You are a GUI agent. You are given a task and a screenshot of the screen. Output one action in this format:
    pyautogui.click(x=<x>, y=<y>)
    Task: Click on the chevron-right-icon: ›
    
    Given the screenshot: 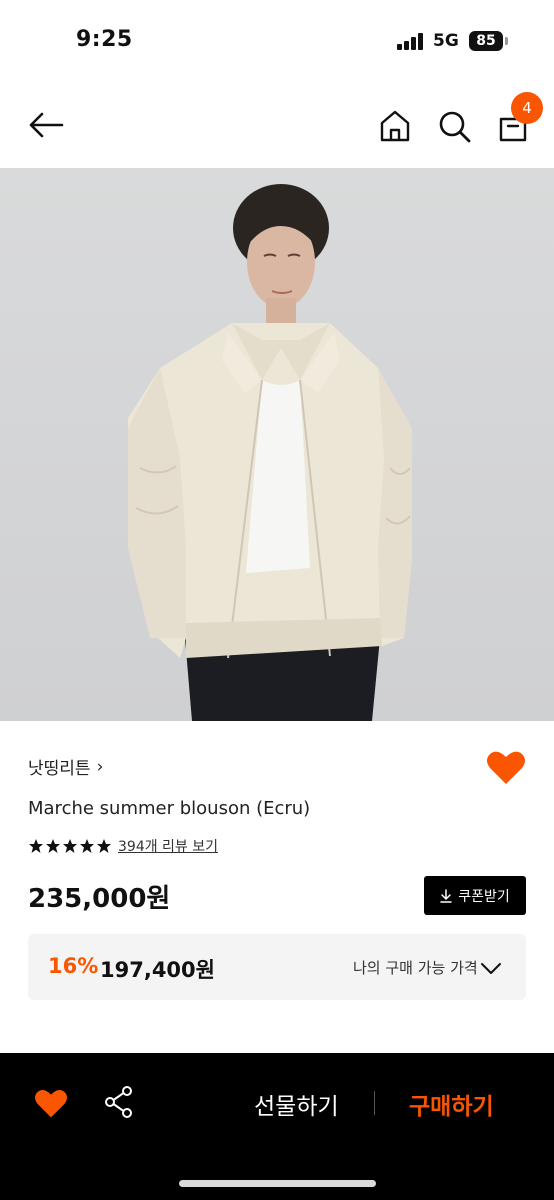 What is the action you would take?
    pyautogui.click(x=100, y=766)
    